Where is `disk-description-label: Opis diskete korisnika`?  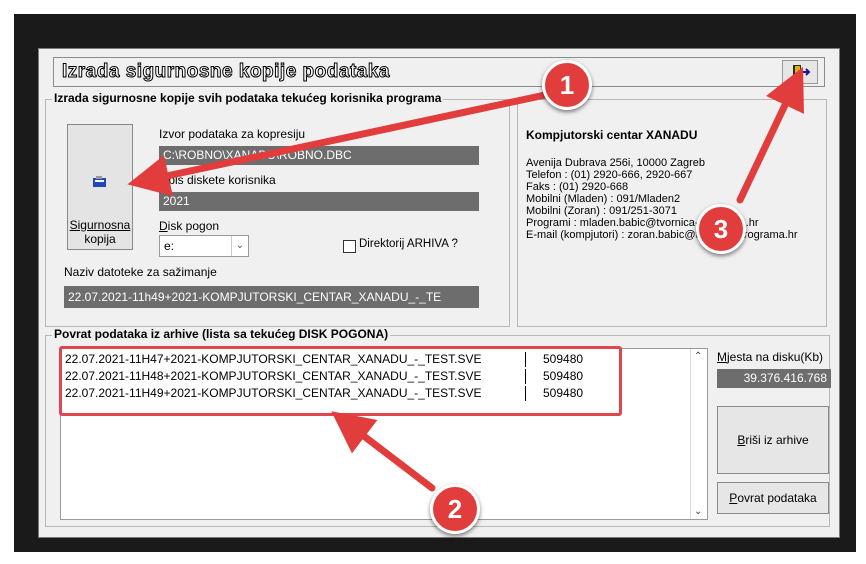
disk-description-label: Opis diskete korisnika is located at coordinates (217, 180).